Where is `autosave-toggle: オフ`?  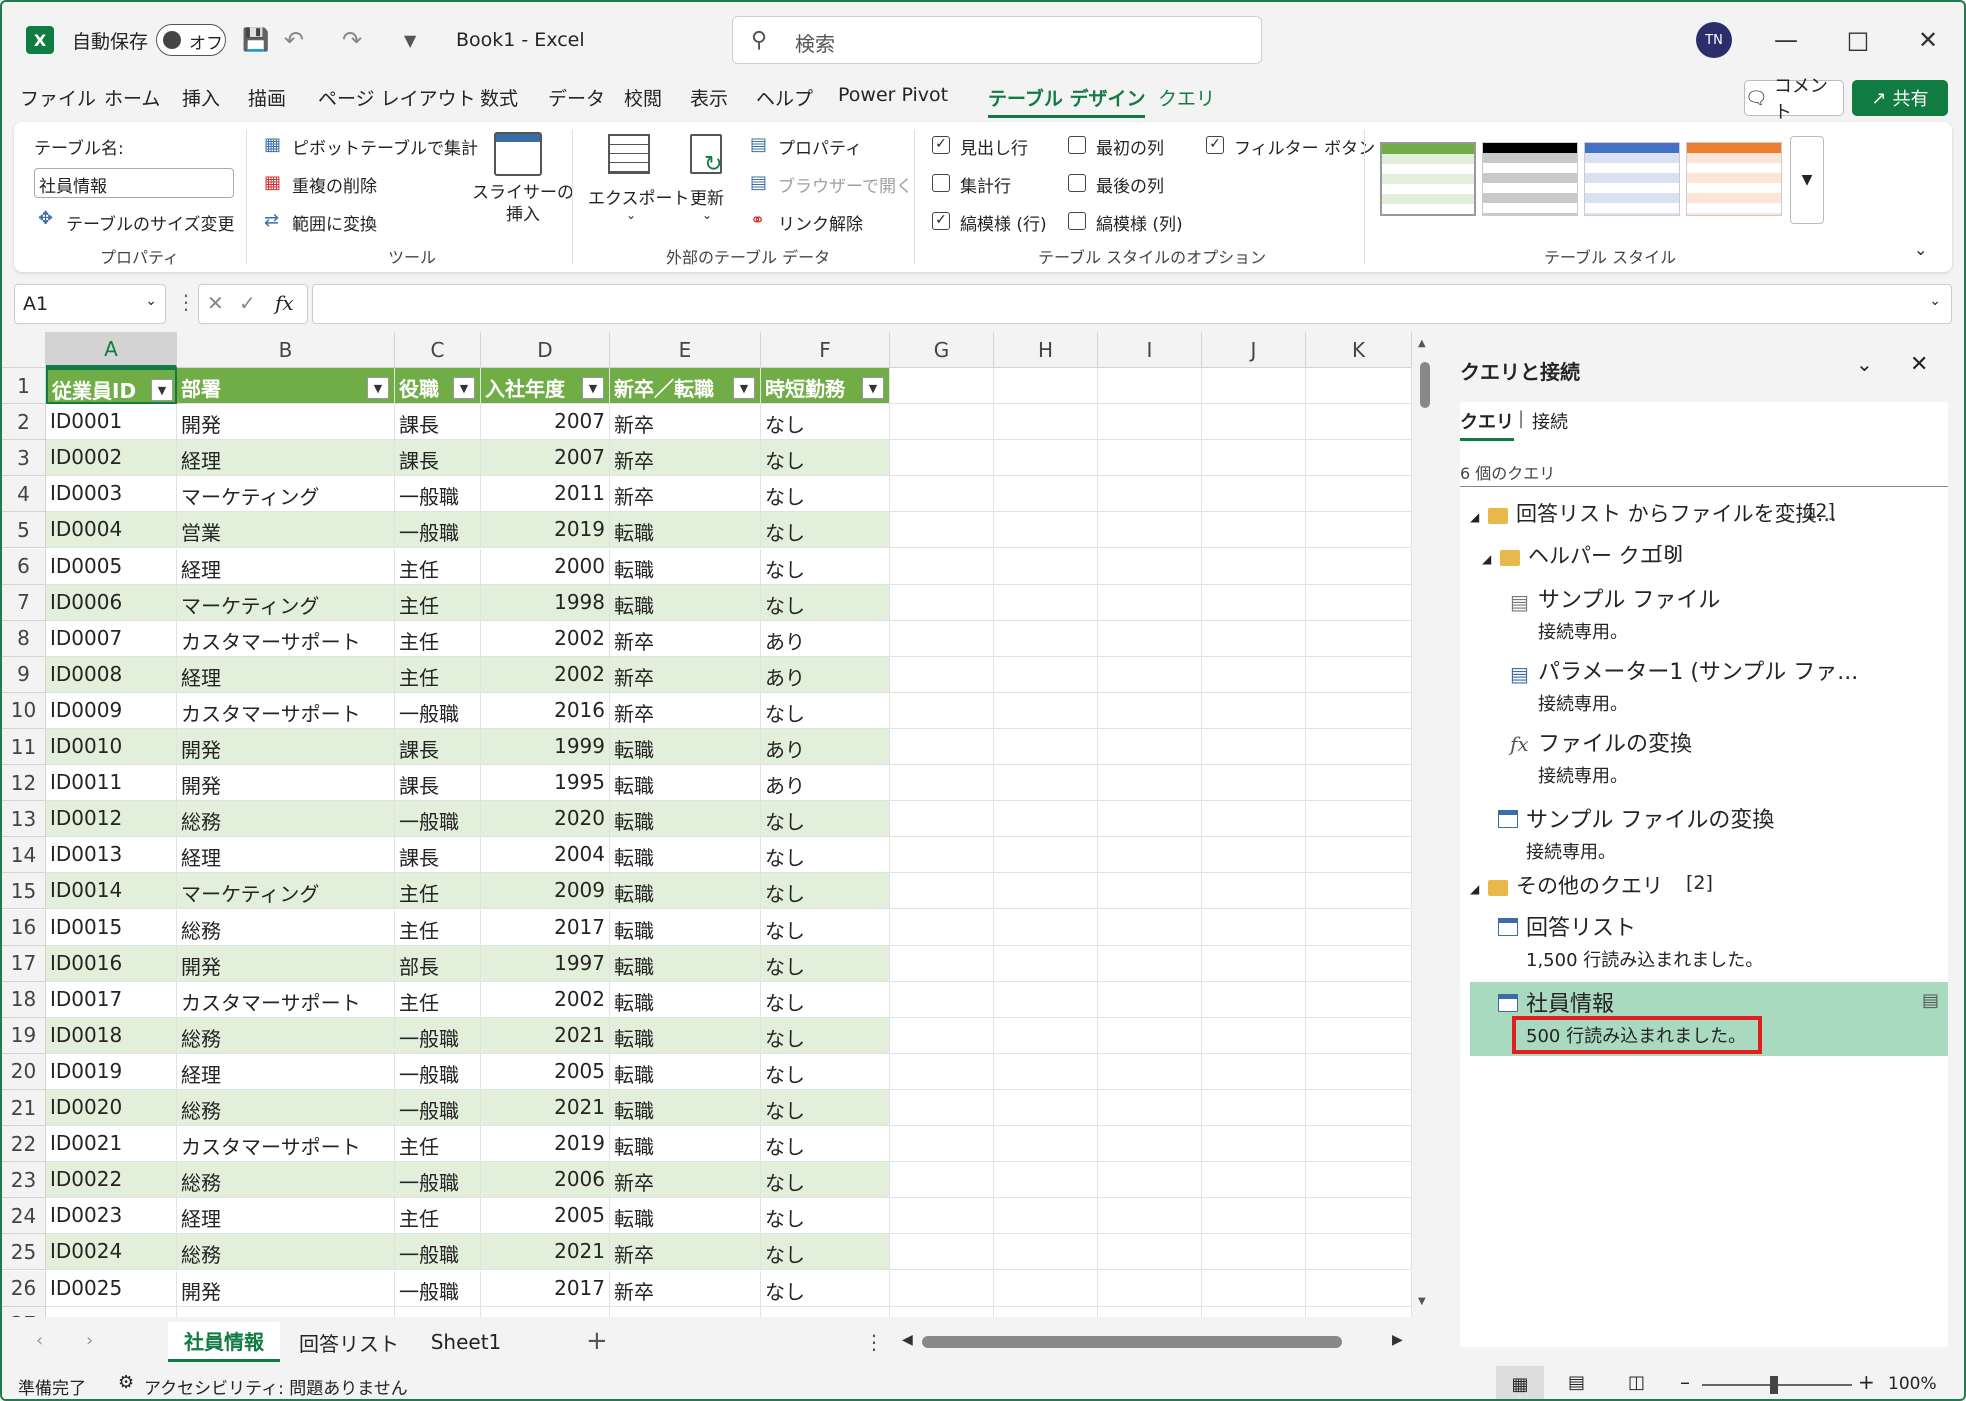 autosave-toggle: オフ is located at coordinates (191, 40).